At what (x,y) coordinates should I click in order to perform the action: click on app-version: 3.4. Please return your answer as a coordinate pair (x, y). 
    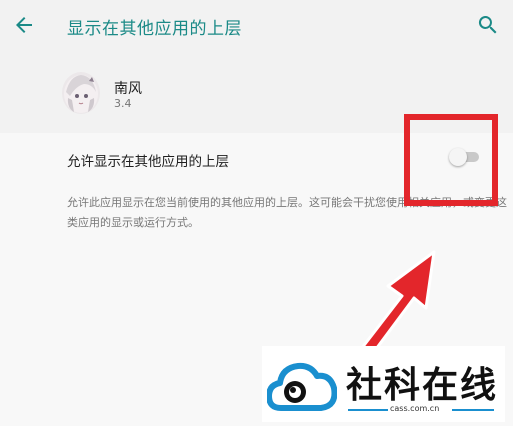
    Looking at the image, I should click on (123, 103).